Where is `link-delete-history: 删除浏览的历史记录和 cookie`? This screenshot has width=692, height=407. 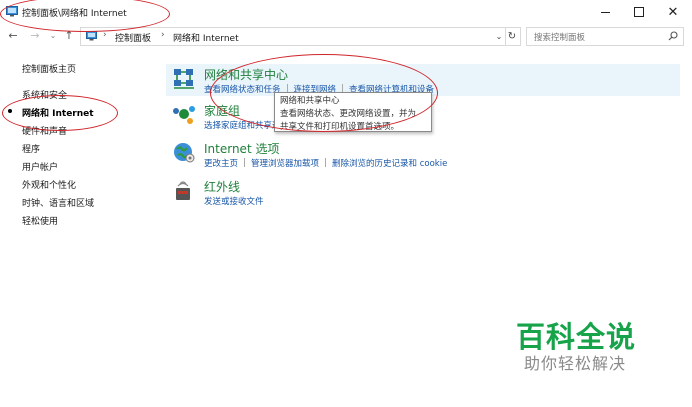 link-delete-history: 删除浏览的历史记录和 cookie is located at coordinates (389, 164).